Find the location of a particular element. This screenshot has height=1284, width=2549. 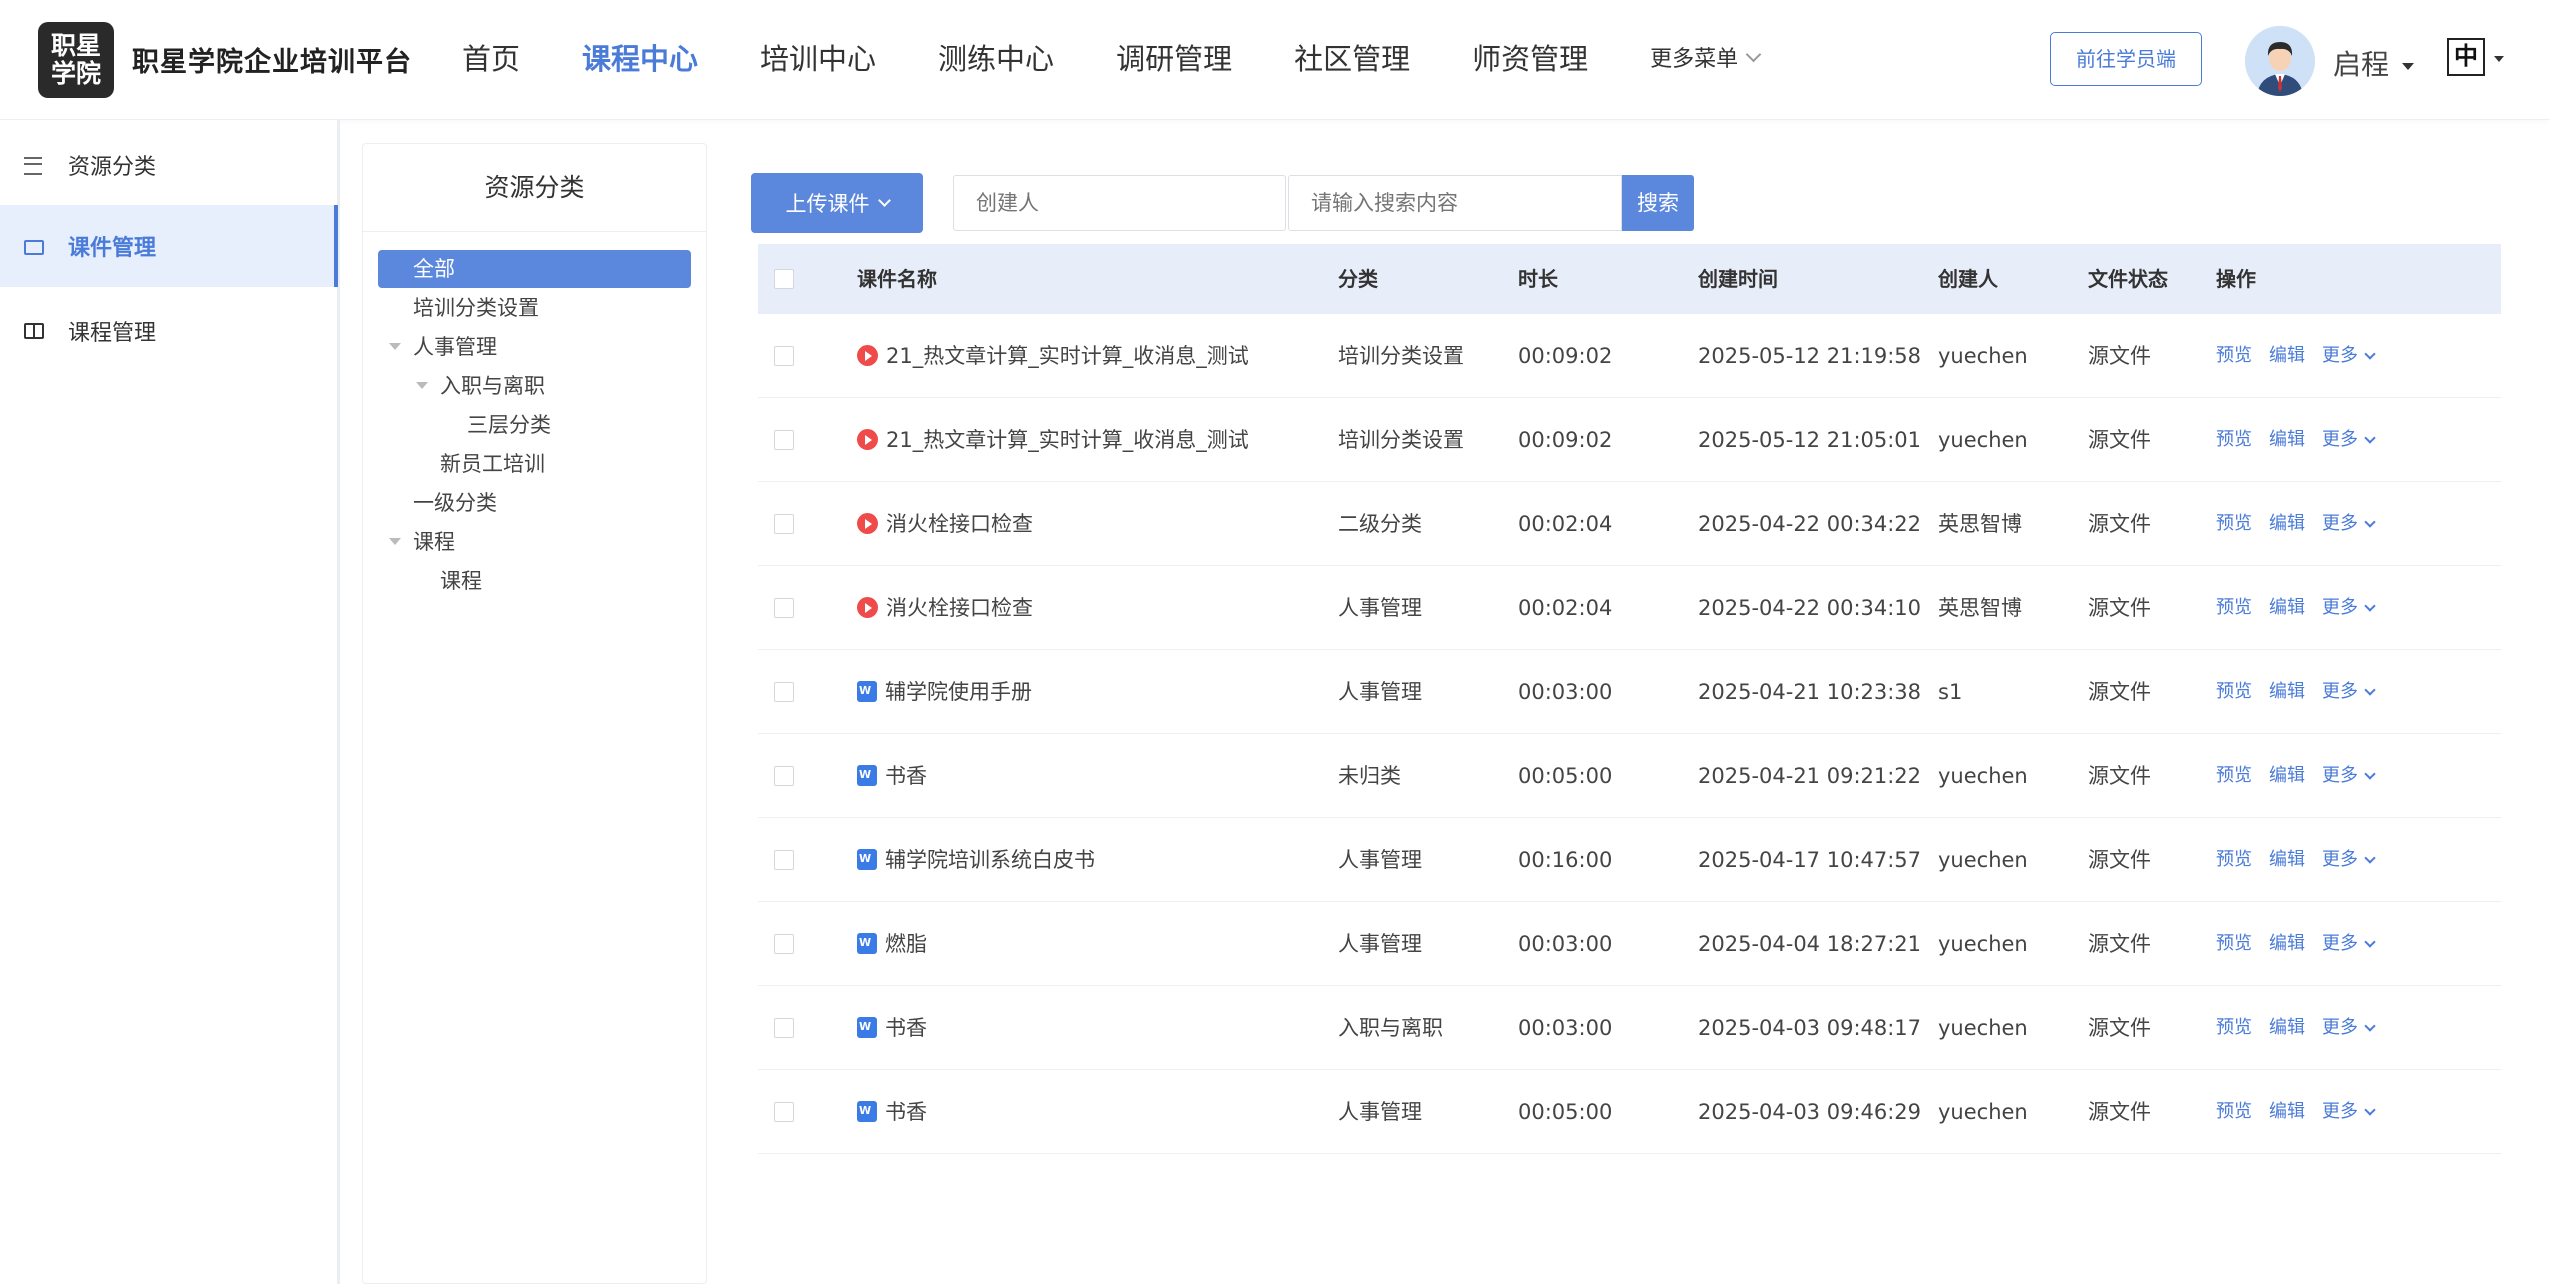

creator-cell: yuechen is located at coordinates (1983, 1028).